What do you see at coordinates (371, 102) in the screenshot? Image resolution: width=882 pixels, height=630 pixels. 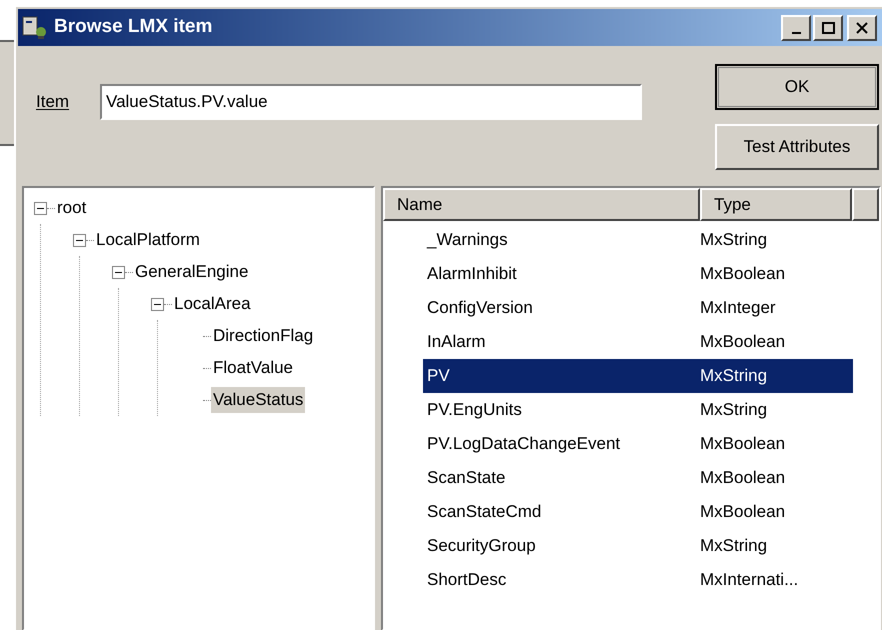 I see `item-input-field: ValueStatus.PV.value` at bounding box center [371, 102].